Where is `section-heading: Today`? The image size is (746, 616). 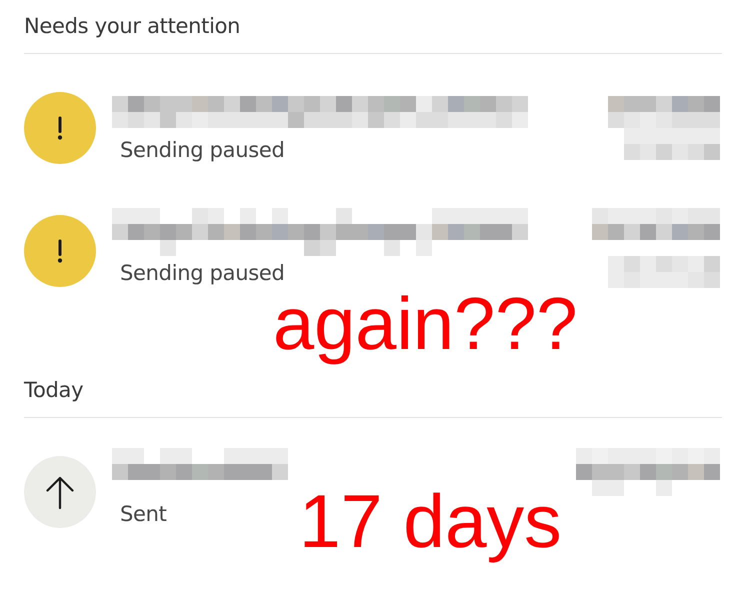
section-heading: Today is located at coordinates (54, 390).